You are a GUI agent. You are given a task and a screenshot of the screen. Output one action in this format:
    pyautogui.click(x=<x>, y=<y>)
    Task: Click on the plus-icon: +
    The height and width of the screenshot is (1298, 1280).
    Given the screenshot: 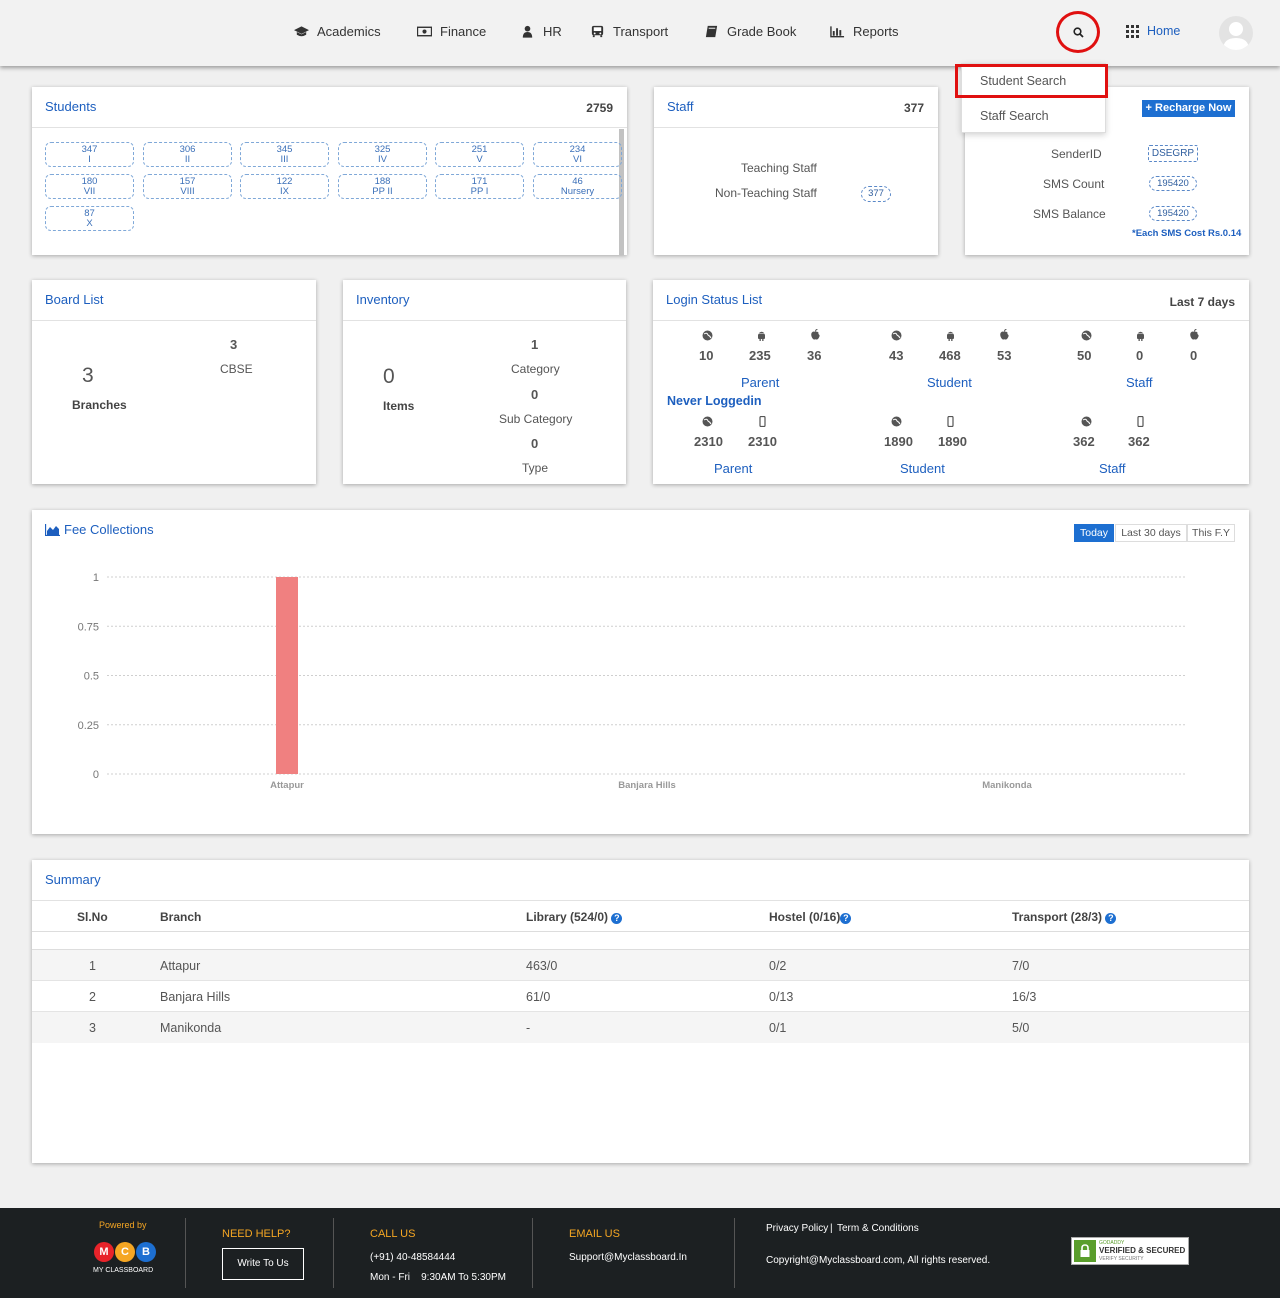 What is the action you would take?
    pyautogui.click(x=1148, y=108)
    